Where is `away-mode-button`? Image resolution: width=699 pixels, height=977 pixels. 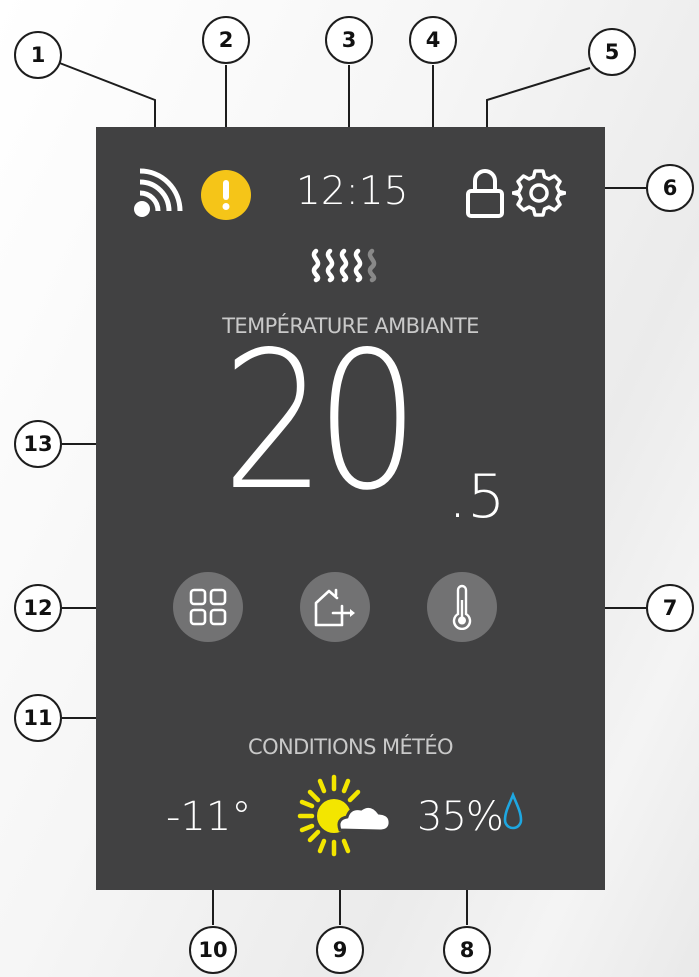 away-mode-button is located at coordinates (335, 607).